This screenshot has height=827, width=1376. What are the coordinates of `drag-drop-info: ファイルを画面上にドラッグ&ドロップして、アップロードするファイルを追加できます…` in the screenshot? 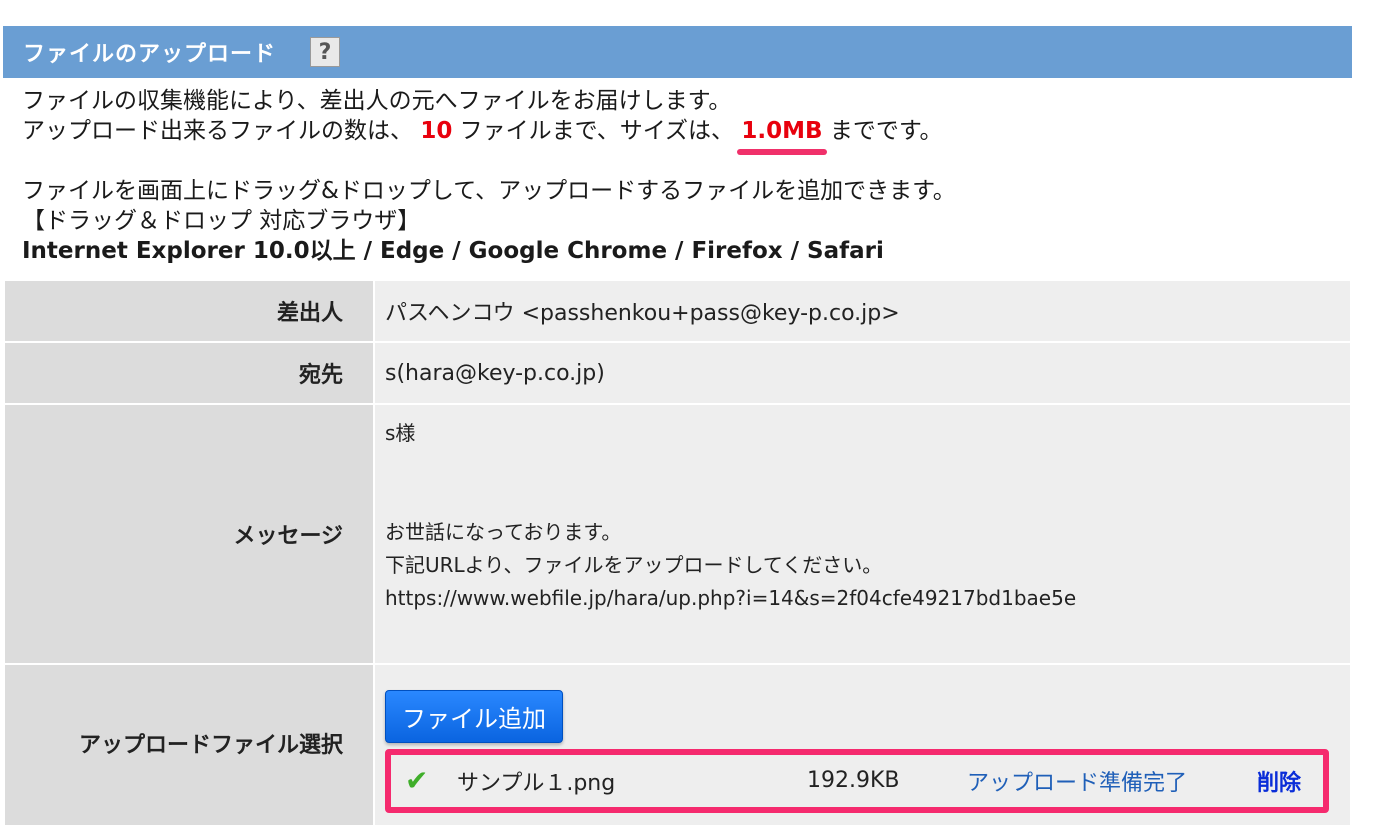 It's located at (489, 221).